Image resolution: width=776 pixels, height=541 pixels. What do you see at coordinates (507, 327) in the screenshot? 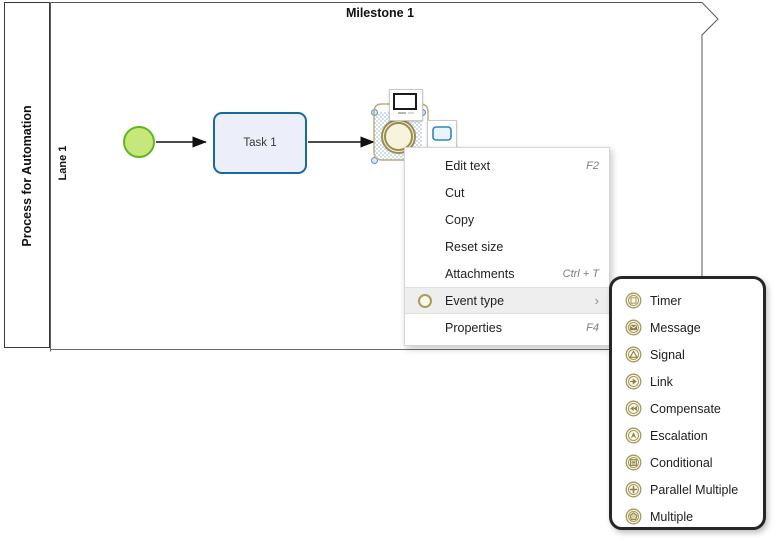
I see `menu-item-properties: Properties F4` at bounding box center [507, 327].